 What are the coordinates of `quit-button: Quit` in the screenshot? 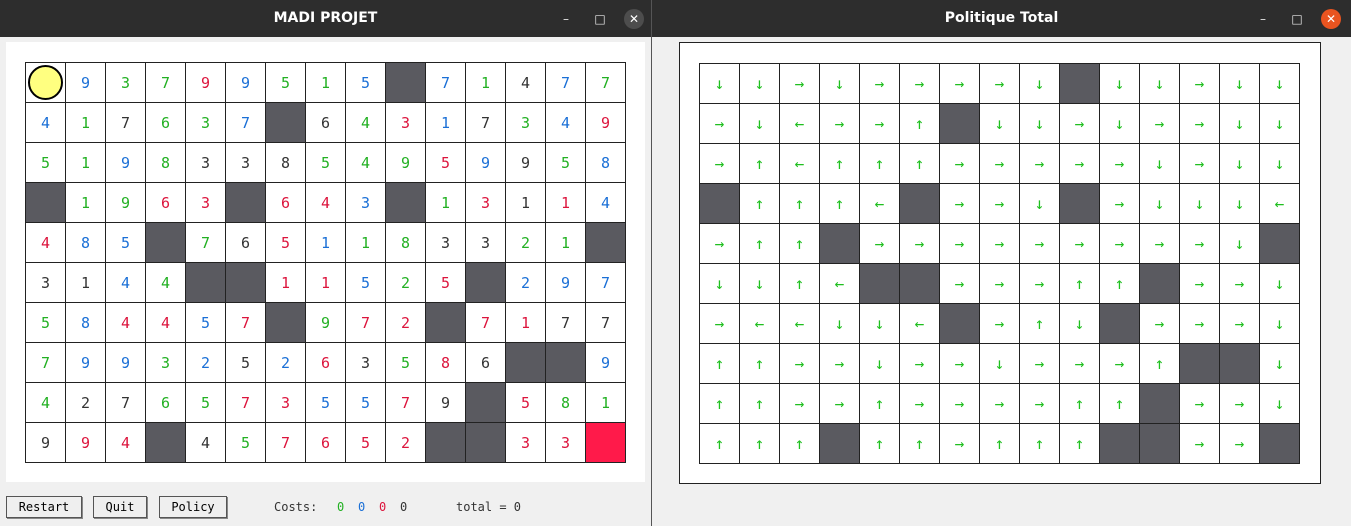 It's located at (120, 507).